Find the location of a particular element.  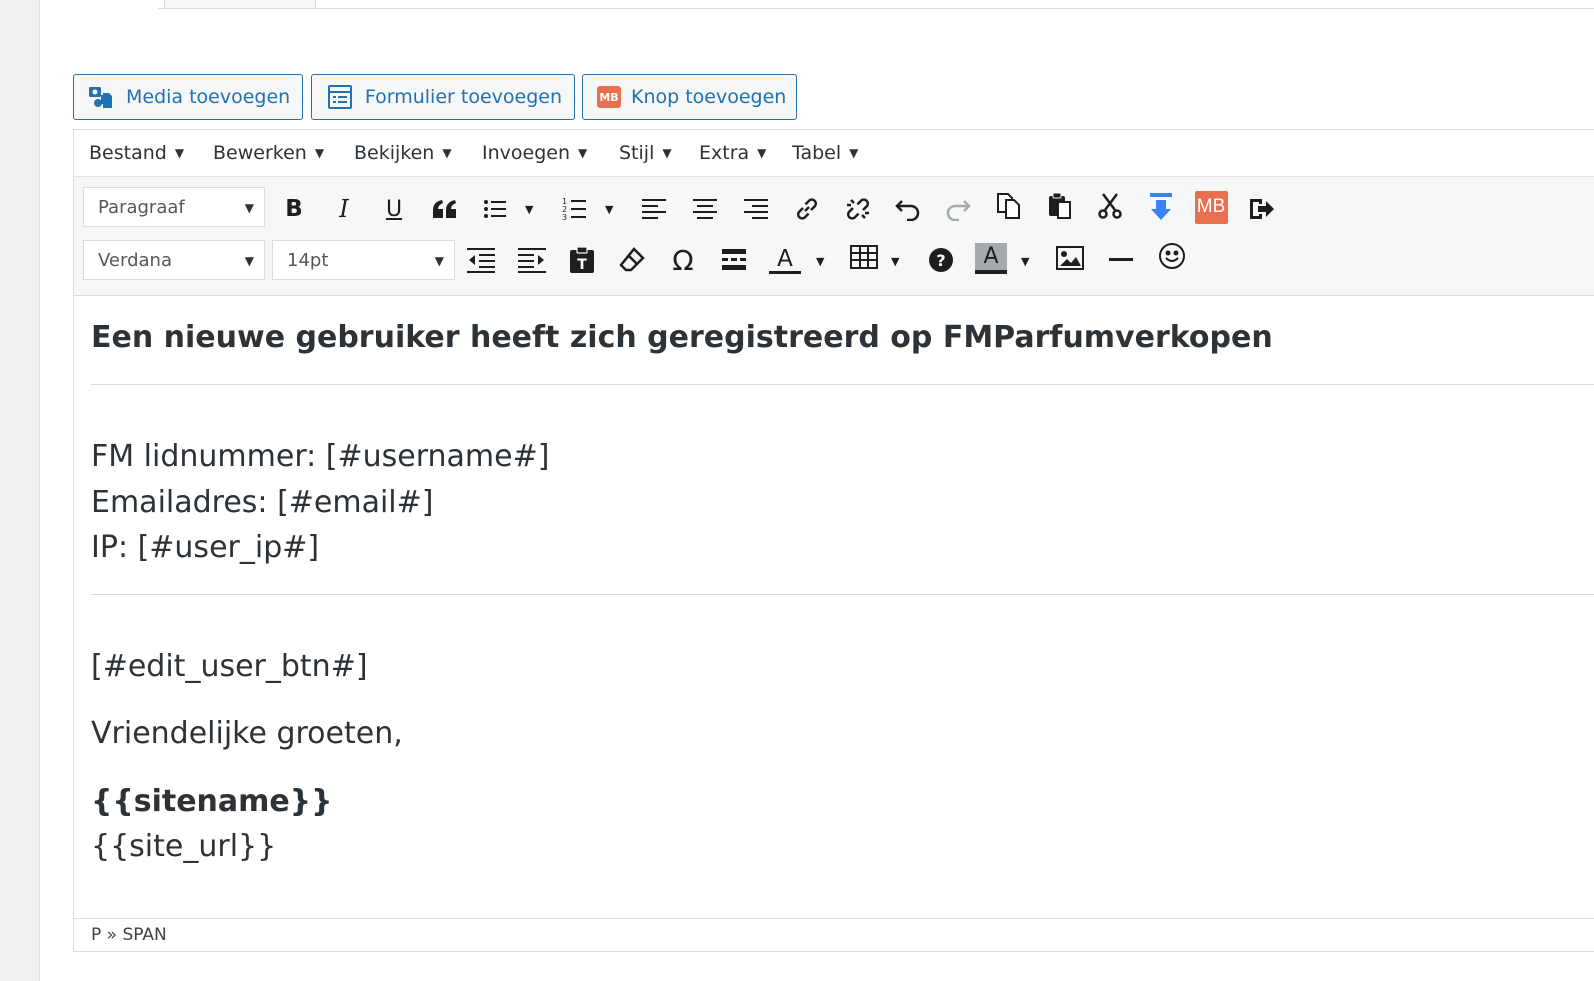

page-break-button is located at coordinates (734, 260).